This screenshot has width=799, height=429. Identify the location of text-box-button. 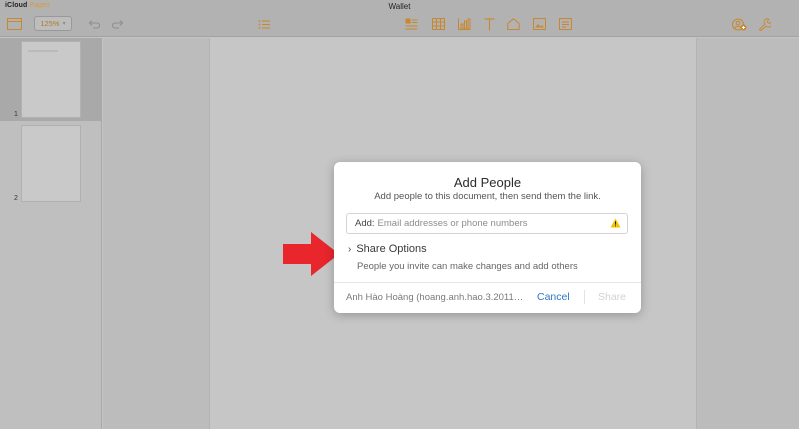
(411, 24).